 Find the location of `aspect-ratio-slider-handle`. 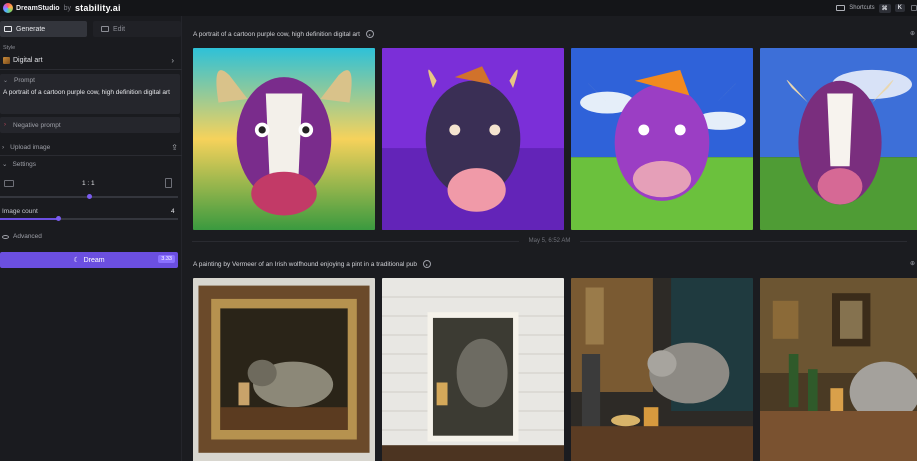

aspect-ratio-slider-handle is located at coordinates (89, 196).